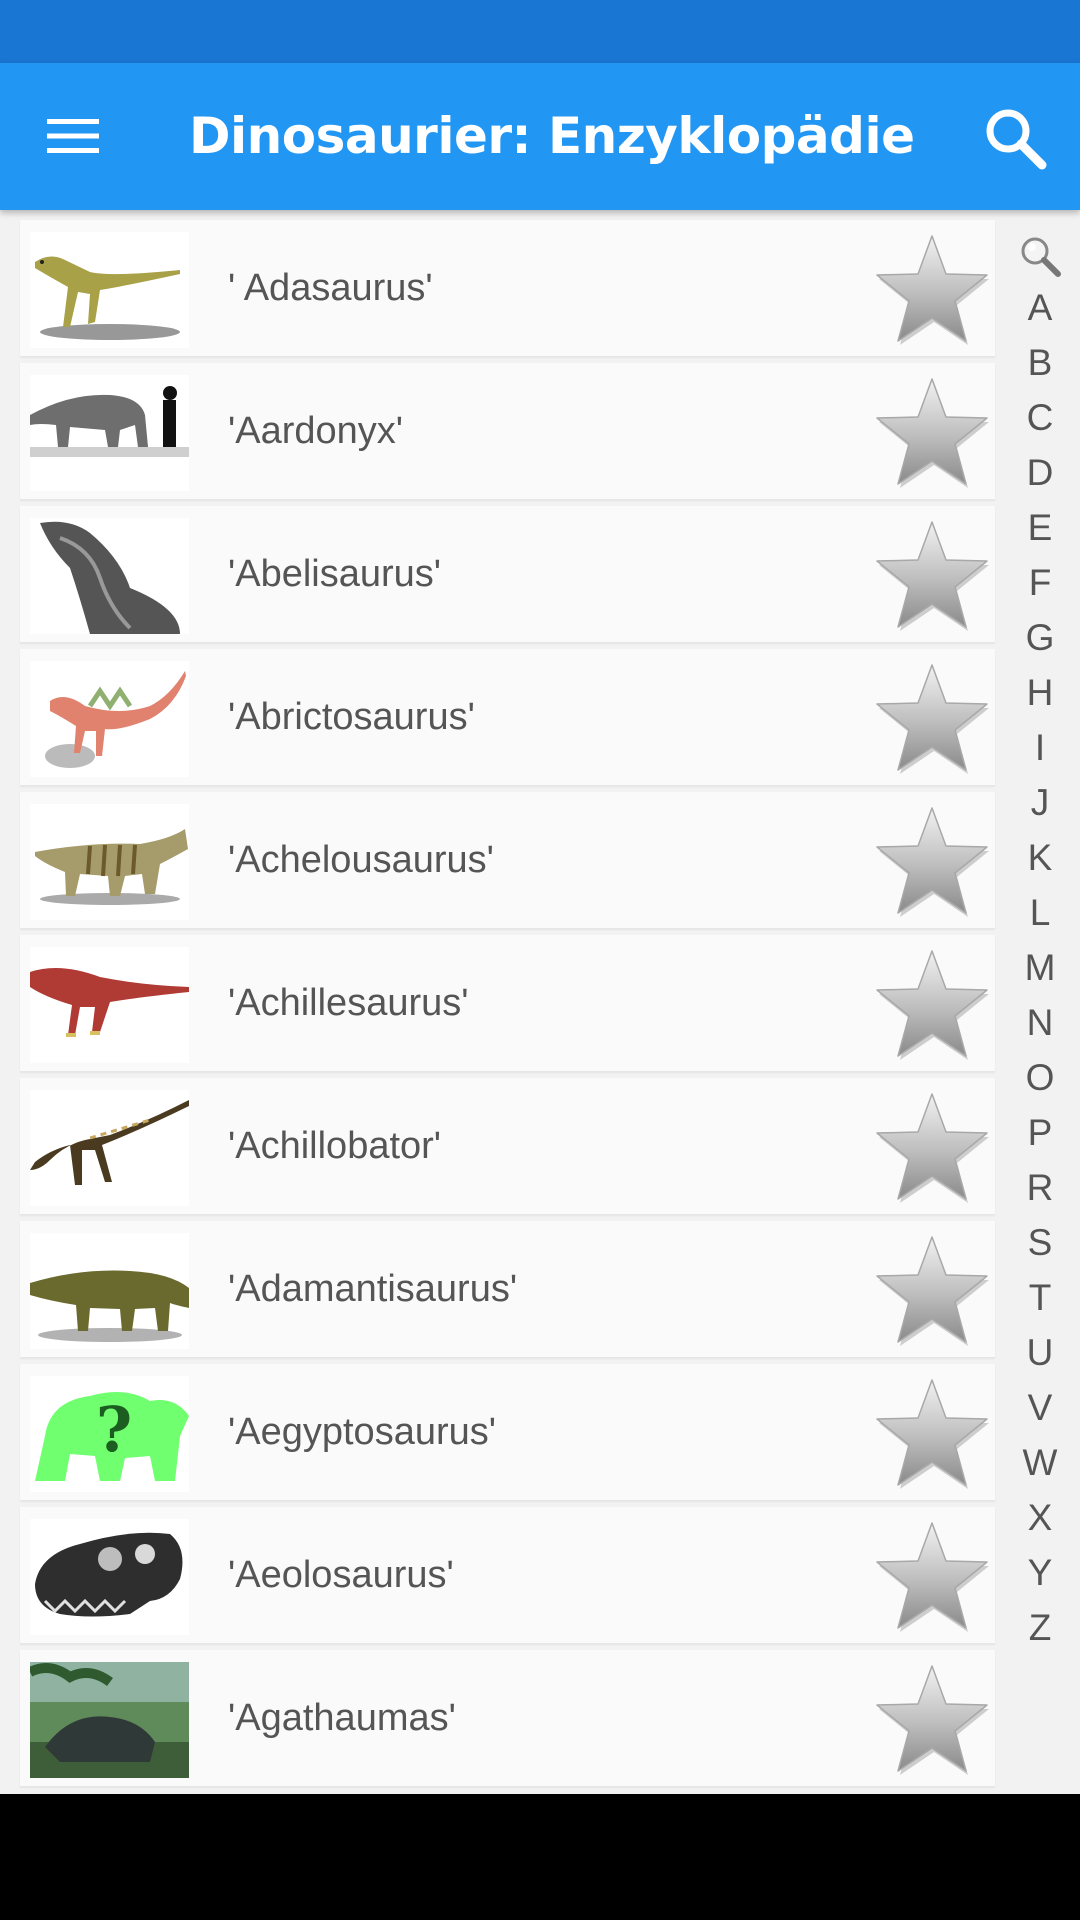  I want to click on index-letter-c: C, so click(1040, 417).